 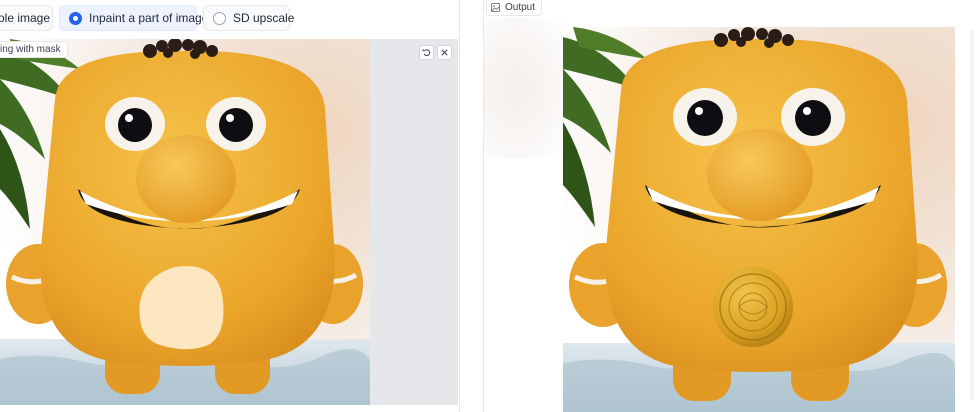 I want to click on image-icon, so click(x=495, y=7).